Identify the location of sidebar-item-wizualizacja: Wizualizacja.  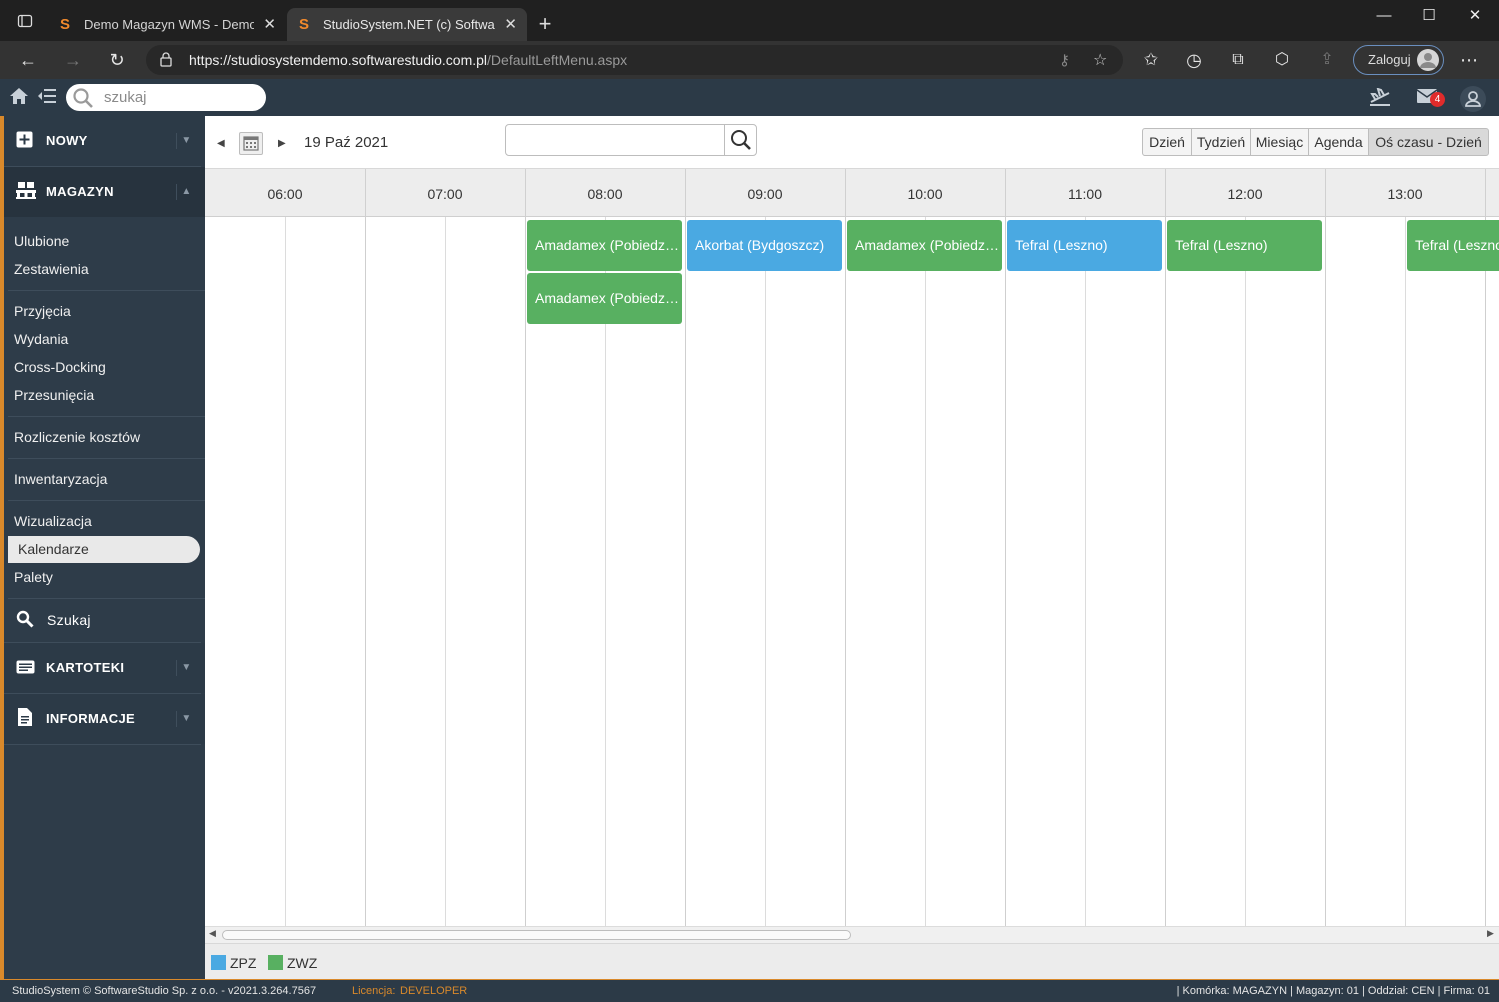
(107, 521).